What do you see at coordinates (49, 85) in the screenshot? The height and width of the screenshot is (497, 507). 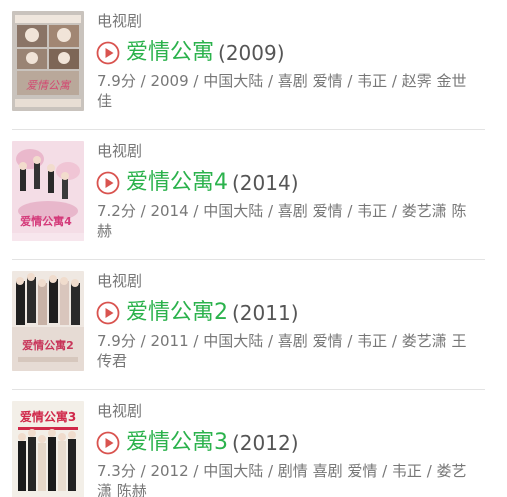 I see `svg-text: 爱情公寓` at bounding box center [49, 85].